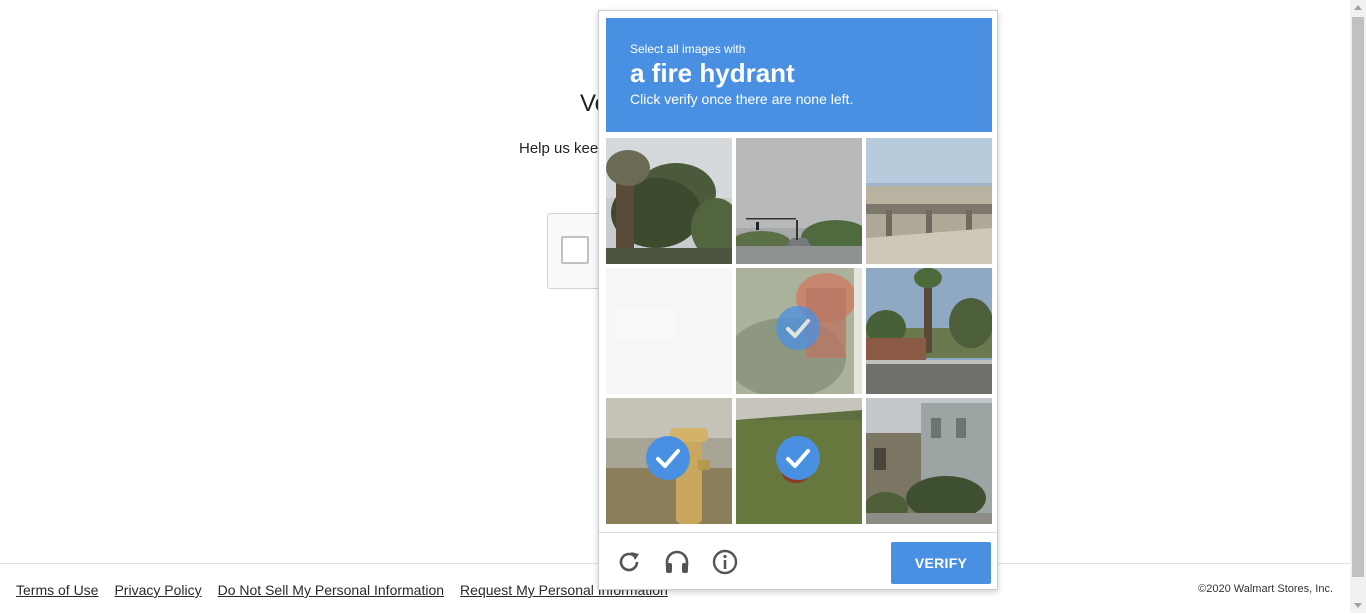 This screenshot has height=614, width=1366. I want to click on vertical-scrollbar, so click(1358, 306).